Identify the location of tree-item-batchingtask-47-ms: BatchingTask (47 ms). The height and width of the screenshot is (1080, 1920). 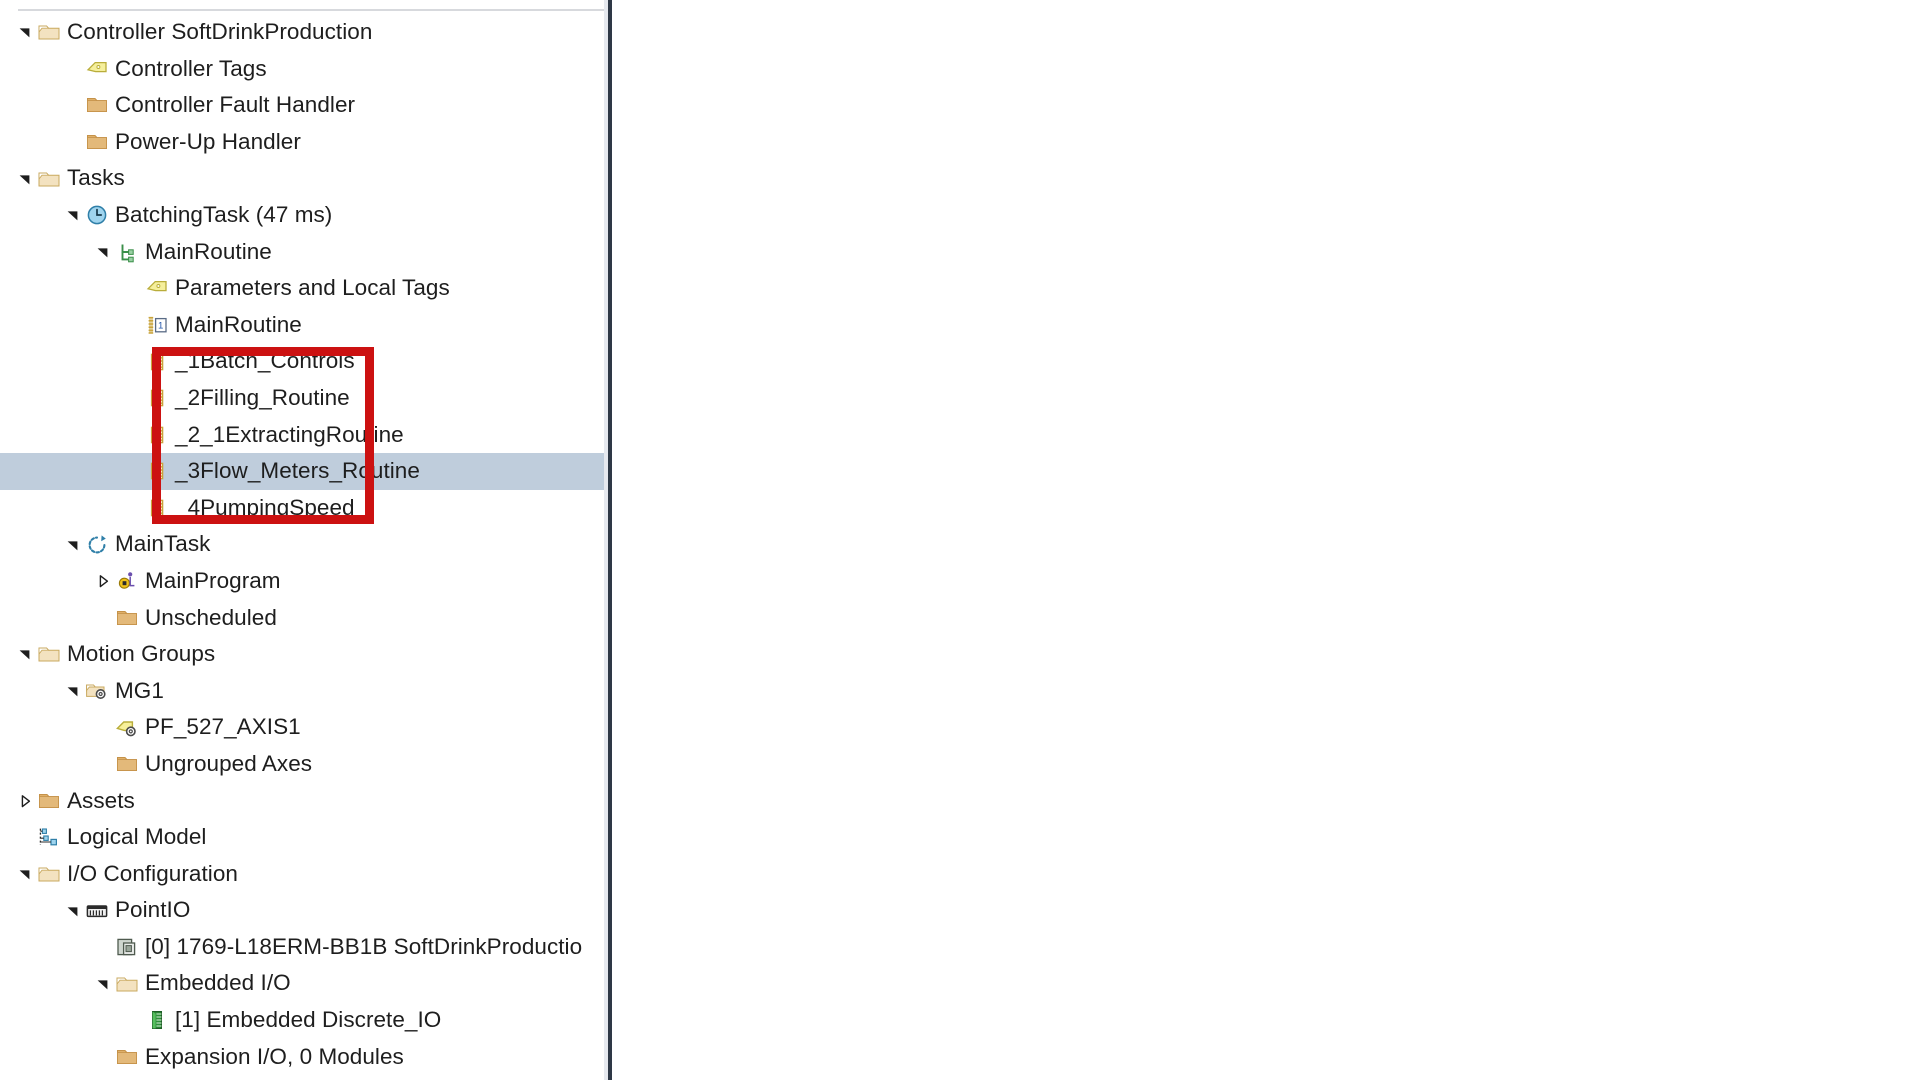
(302, 215).